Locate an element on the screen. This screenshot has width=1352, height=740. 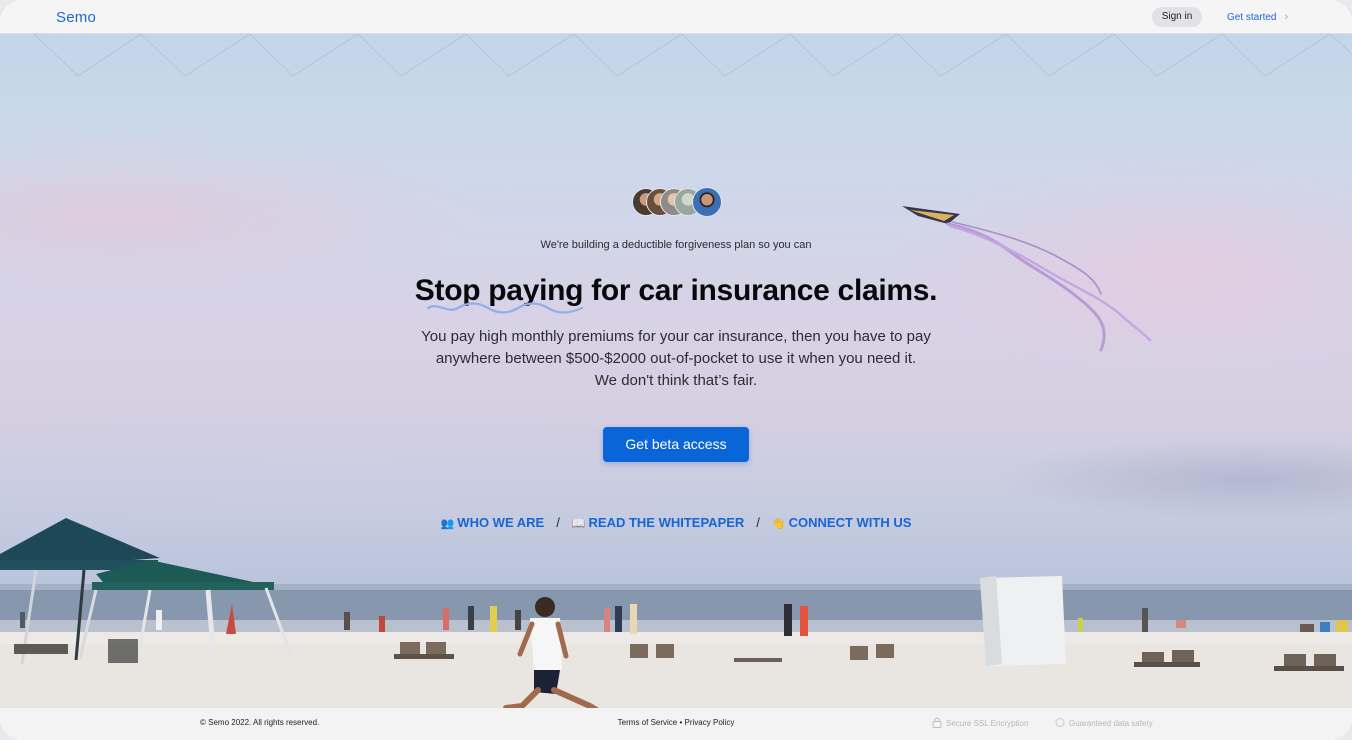
data-safety-badge: Guaranteed data safety is located at coordinates (1104, 722).